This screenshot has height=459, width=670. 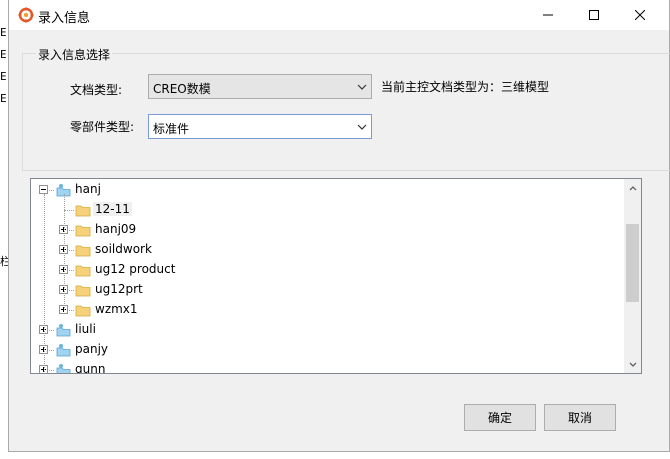 What do you see at coordinates (327, 190) in the screenshot?
I see `tree-node: hanj` at bounding box center [327, 190].